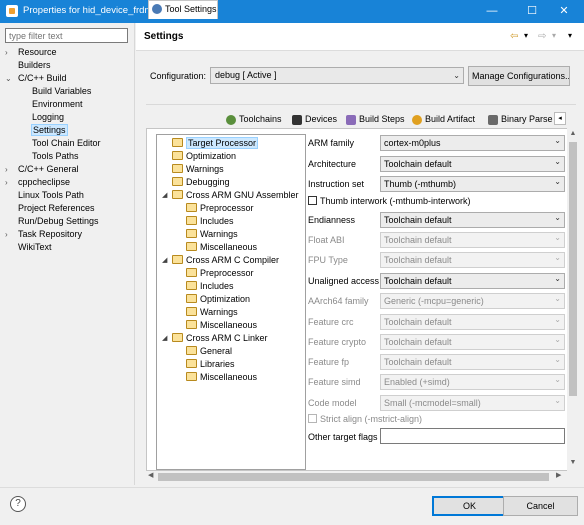 Image resolution: width=584 pixels, height=525 pixels. What do you see at coordinates (215, 338) in the screenshot?
I see `tree-item-c-linker: ◢ Cross ARM C Linker` at bounding box center [215, 338].